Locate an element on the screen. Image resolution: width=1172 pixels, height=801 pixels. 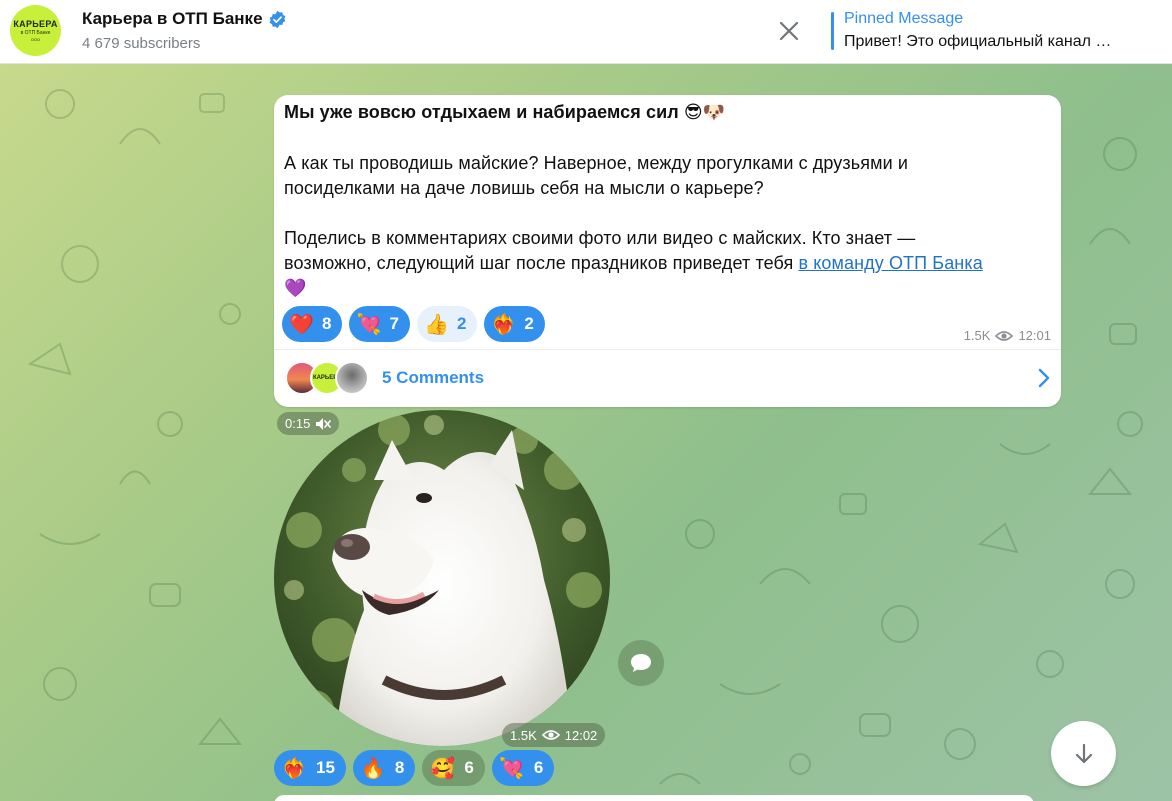
post-reactions: ❤️ 8 💘 7 👍 2 ❤️‍🔥 2 is located at coordinates (413, 324).